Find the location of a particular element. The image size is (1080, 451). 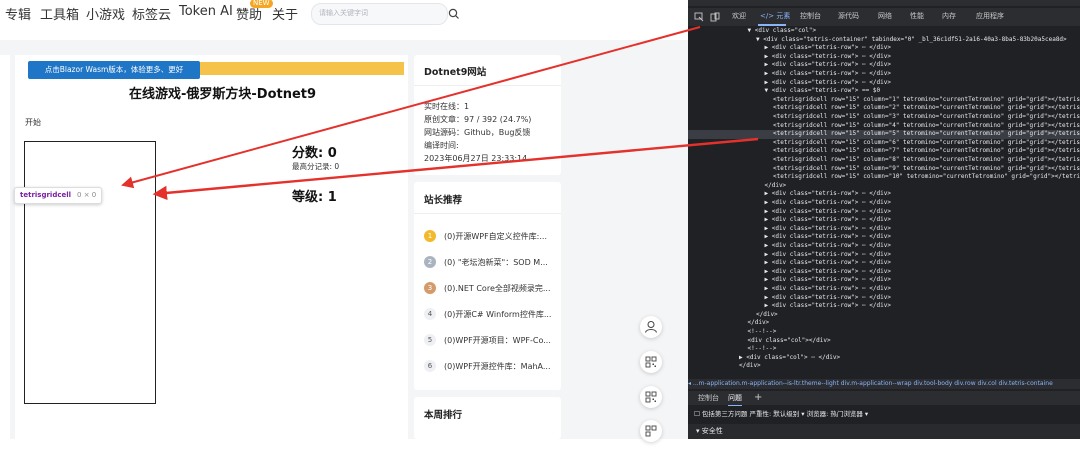

element-inspect-tooltip: tetrisgridcell 0 × 0 is located at coordinates (58, 195).